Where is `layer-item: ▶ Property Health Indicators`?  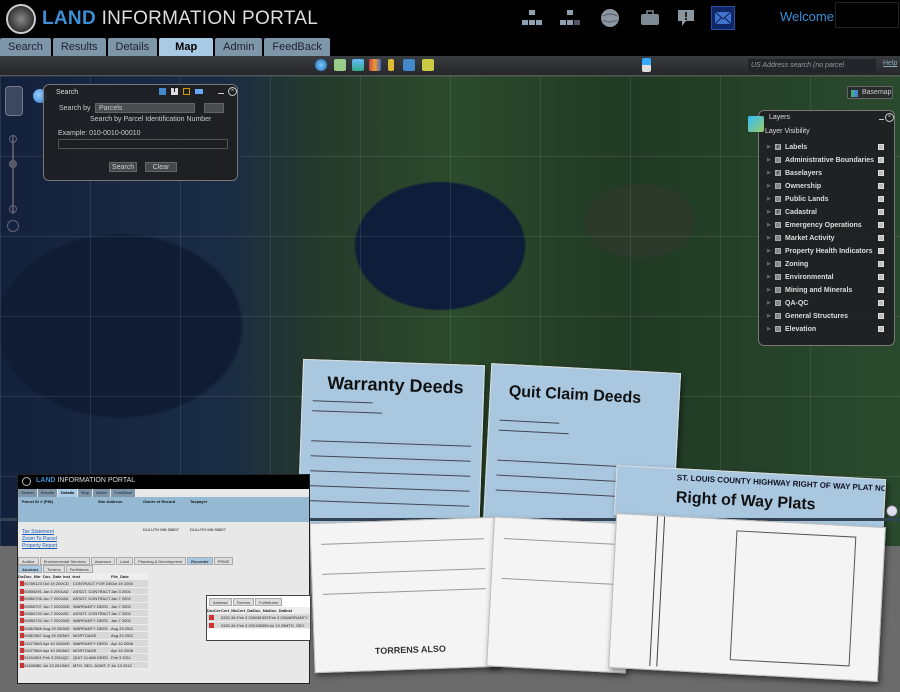 layer-item: ▶ Property Health Indicators is located at coordinates (825, 251).